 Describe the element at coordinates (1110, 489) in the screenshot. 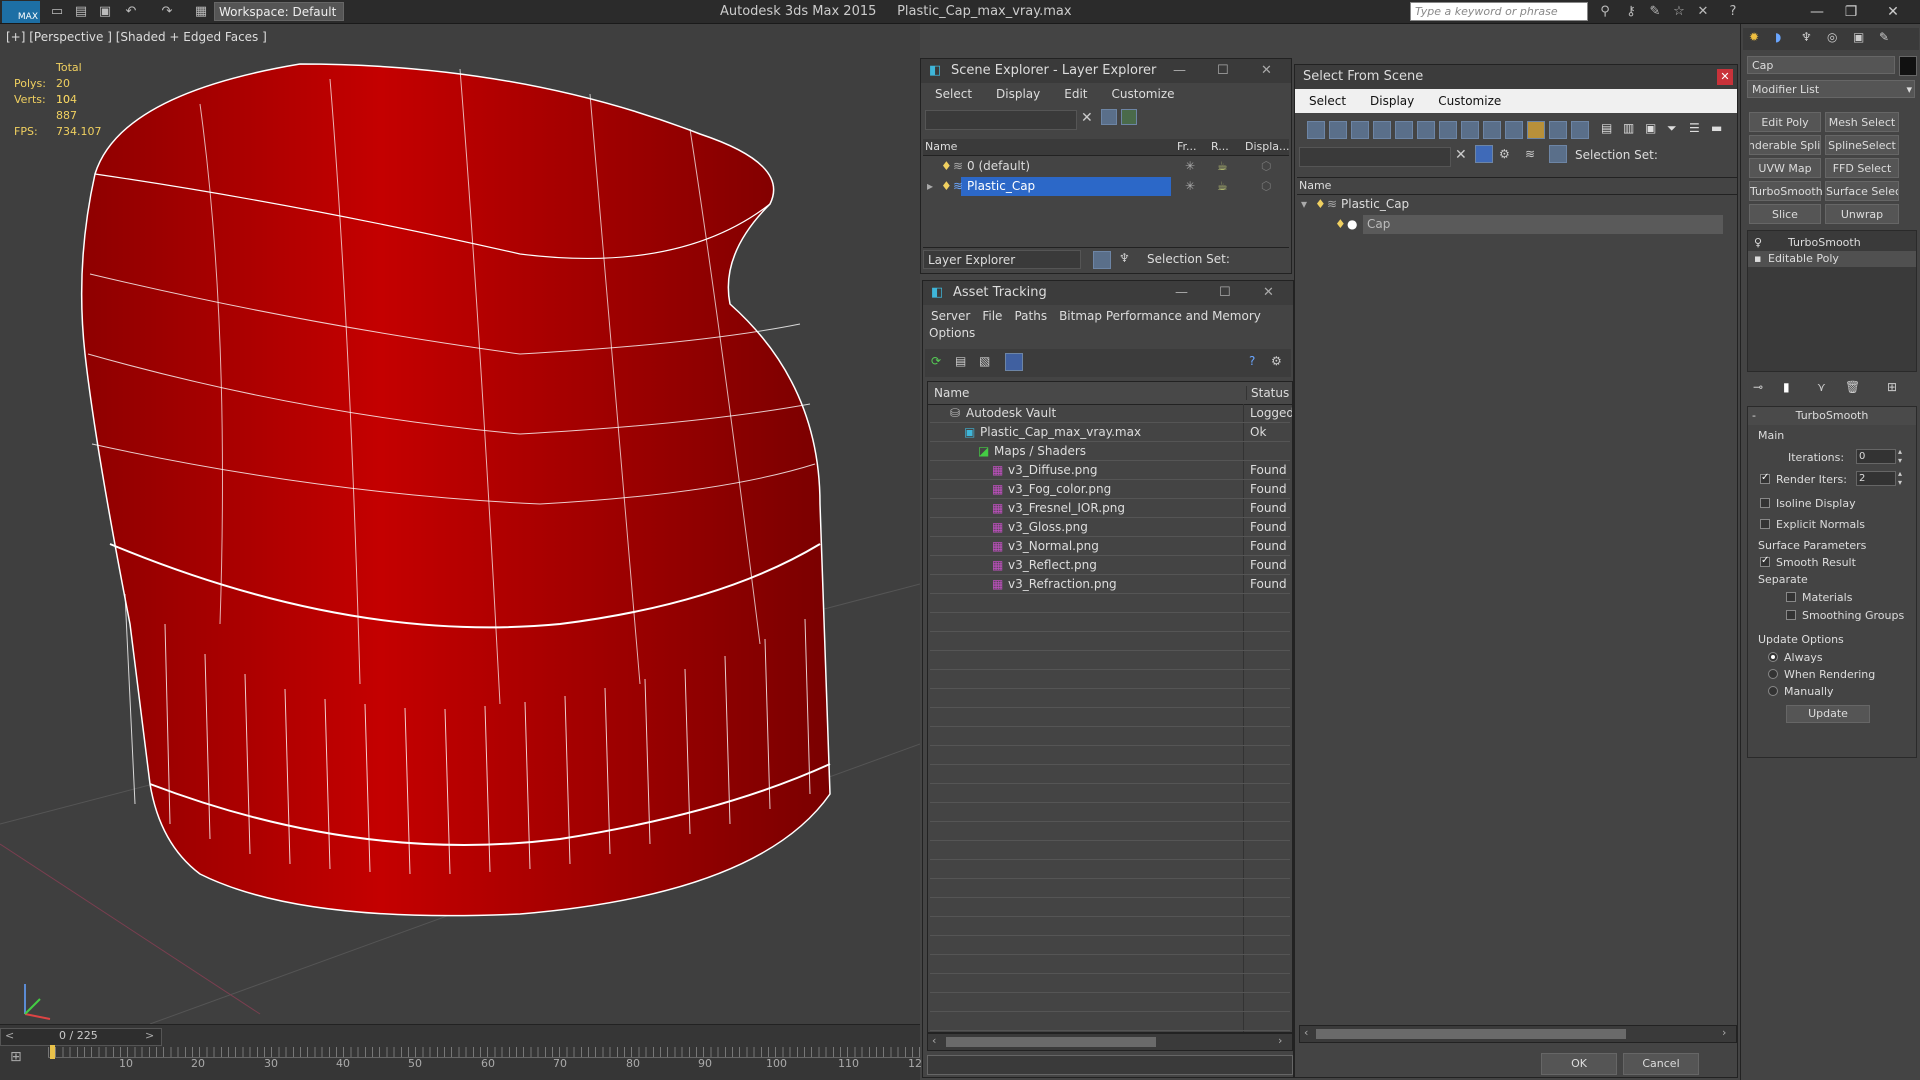

I see `asset-row: ▦ v3_Fog_color.png Found` at that location.